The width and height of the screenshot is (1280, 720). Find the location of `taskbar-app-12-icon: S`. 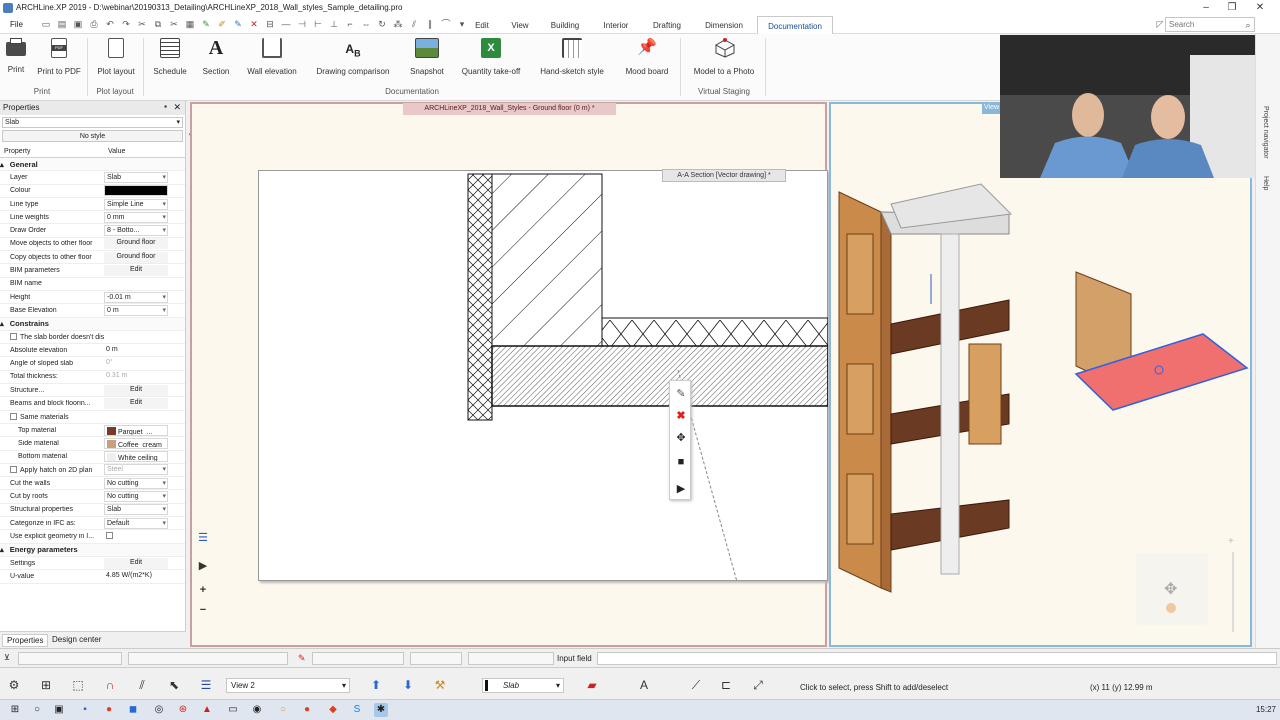

taskbar-app-12-icon: S is located at coordinates (357, 710).